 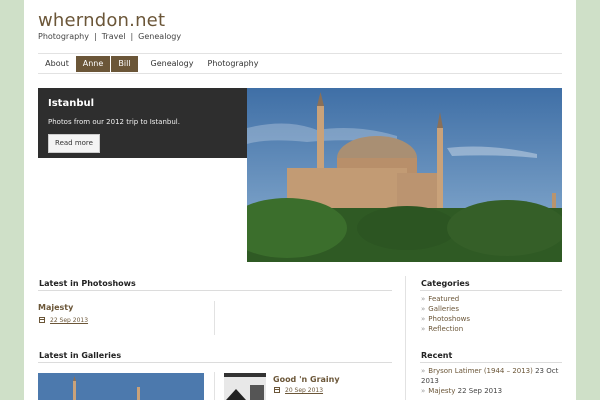 I want to click on site-tagline: Photography | Travel | Genealogy, so click(x=109, y=36).